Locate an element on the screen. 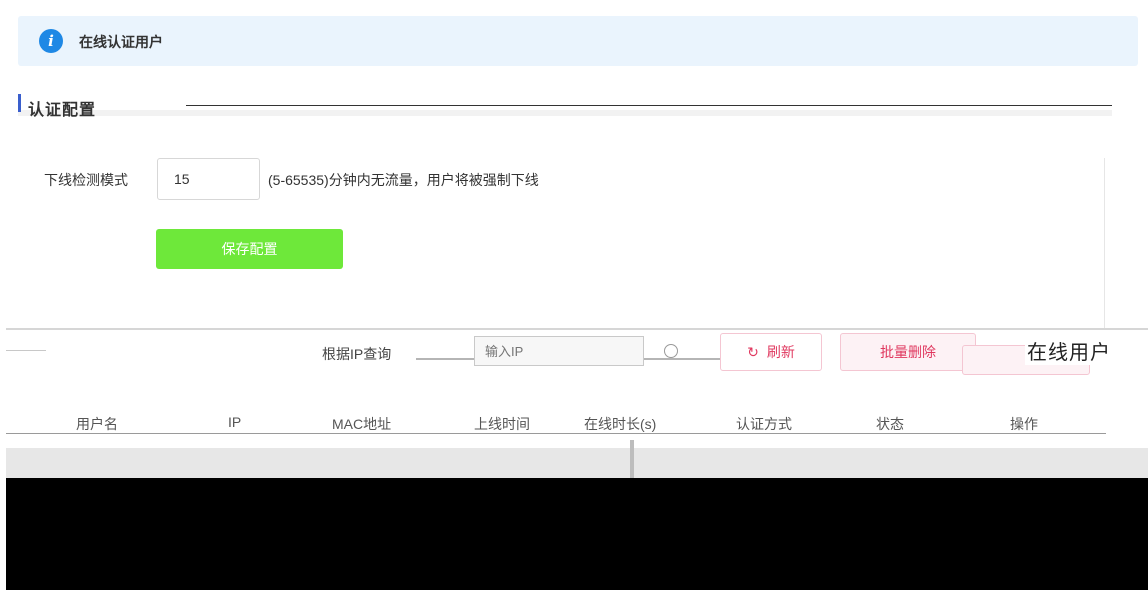 The image size is (1148, 590). info-banner-text: 在线认证用户 is located at coordinates (121, 42).